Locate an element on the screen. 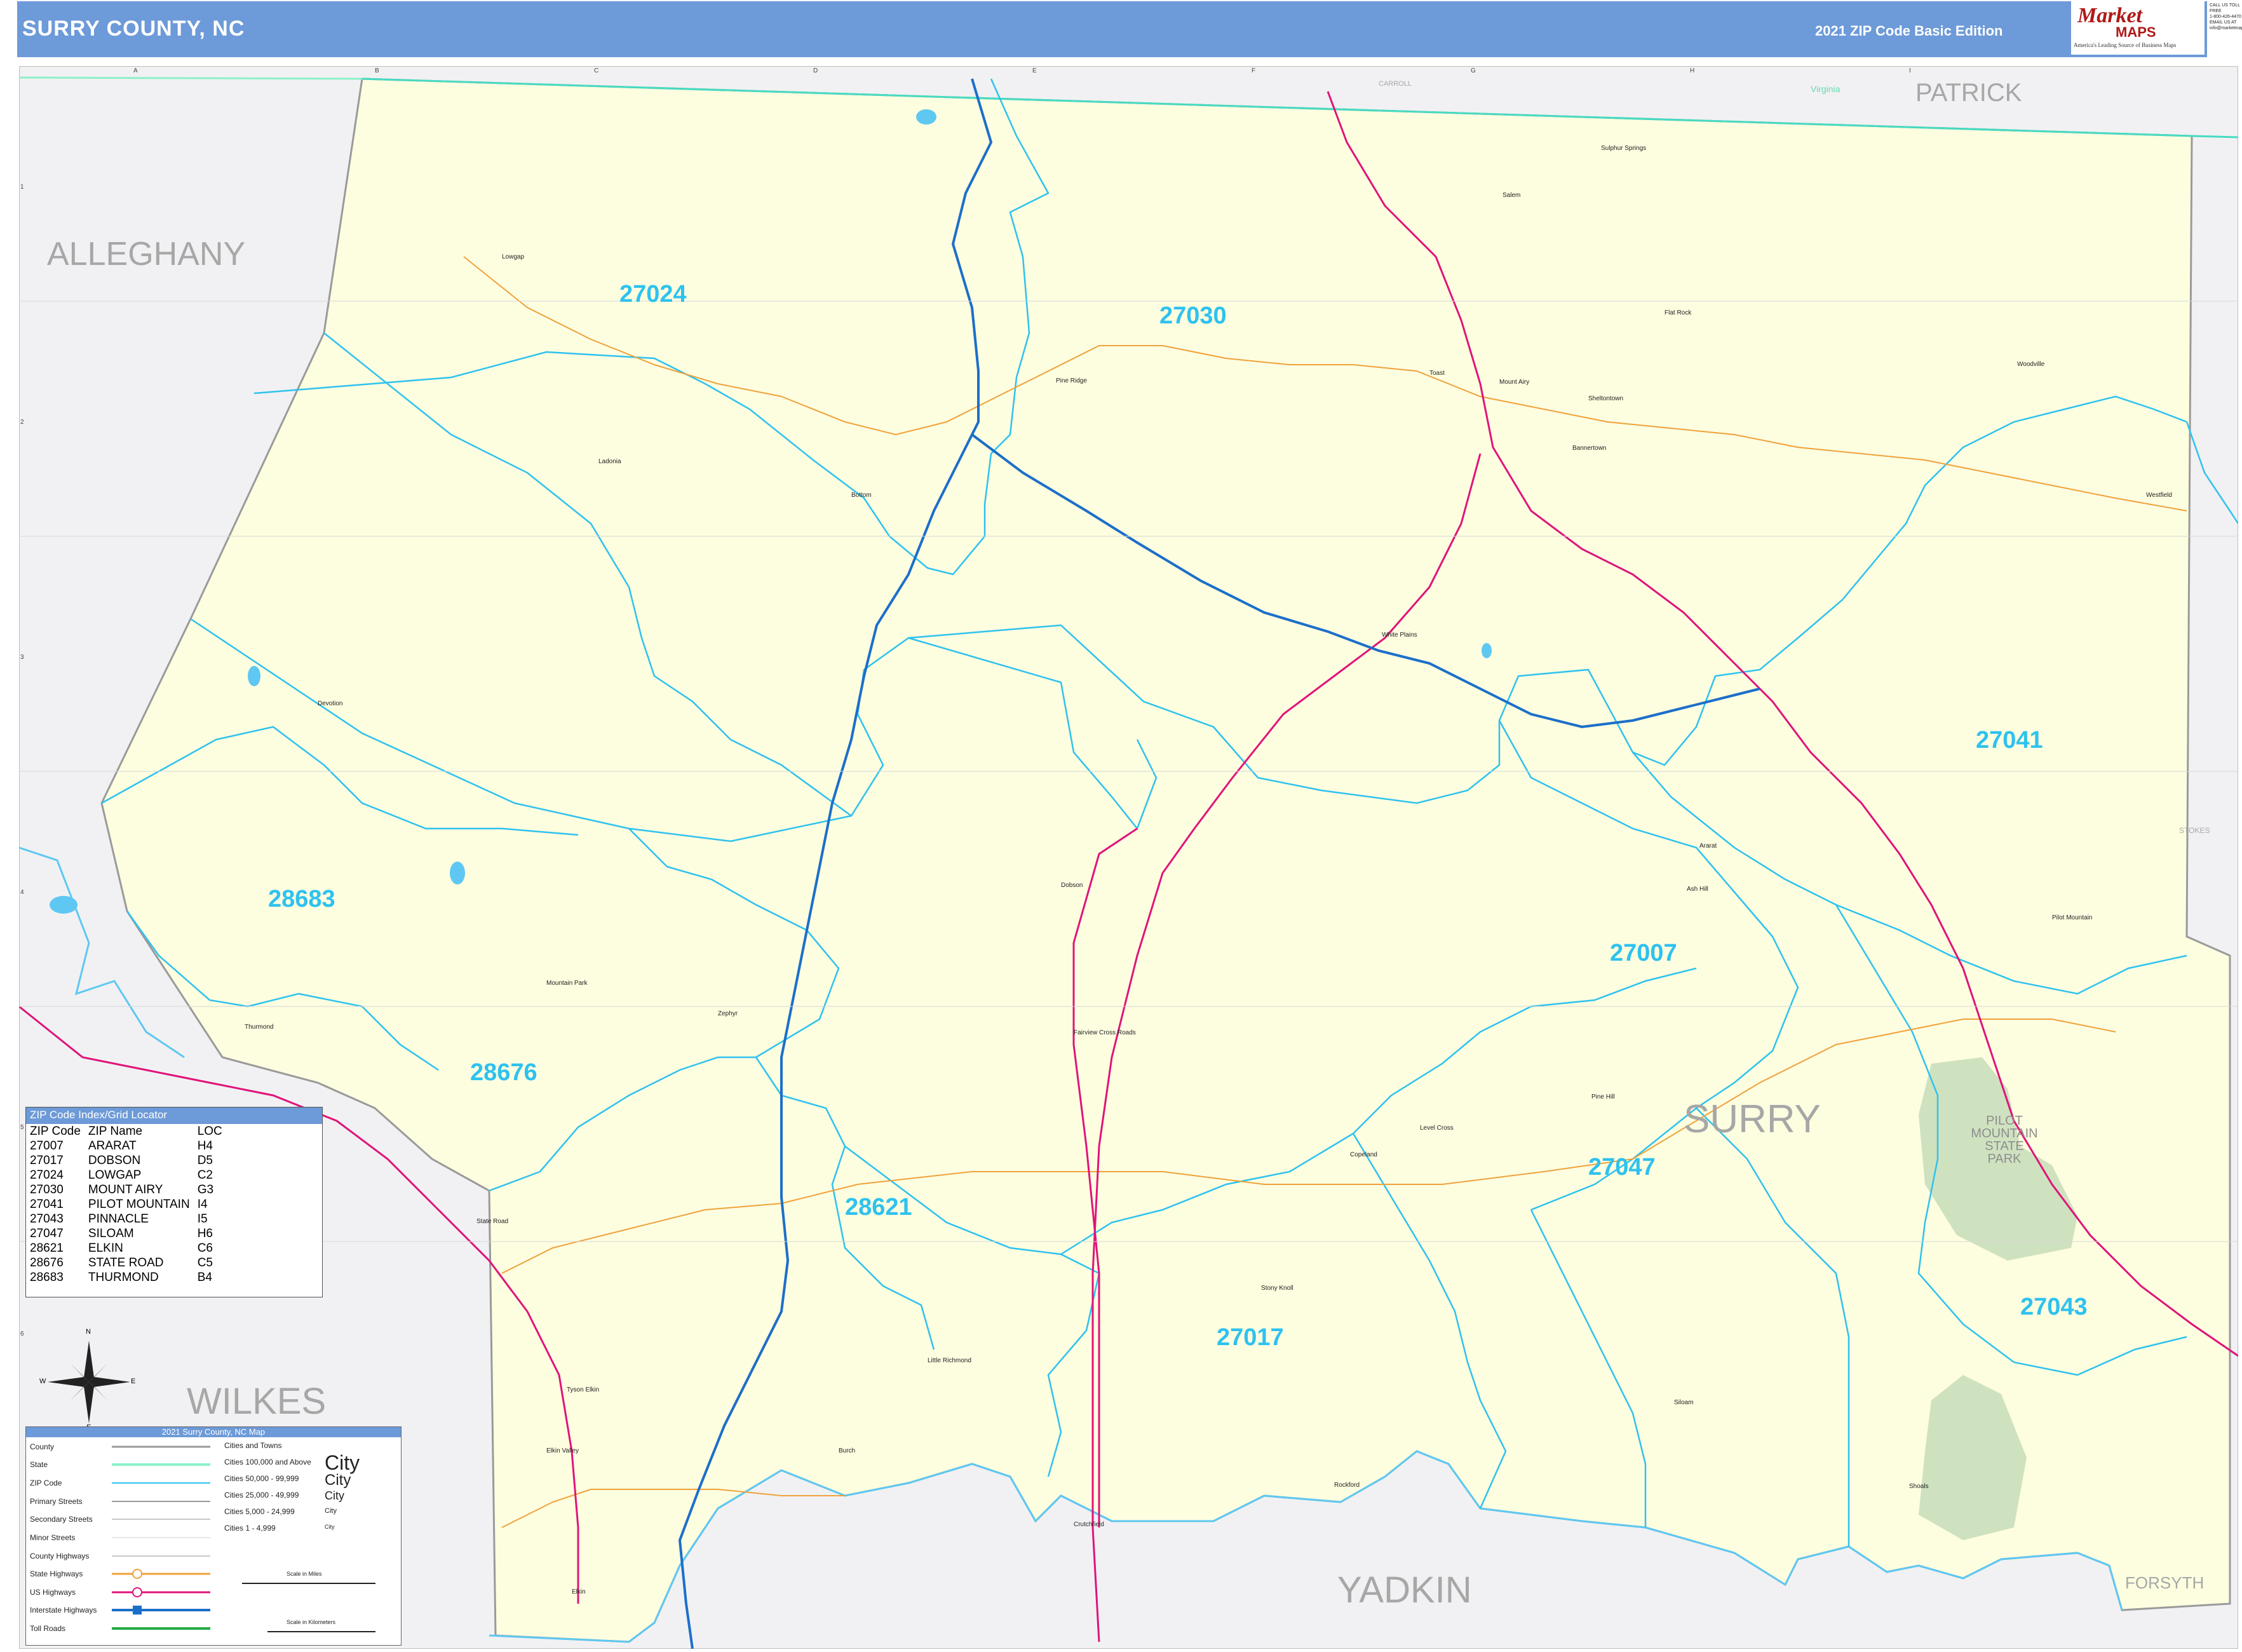  cell-zip: 27041 is located at coordinates (47, 1204).